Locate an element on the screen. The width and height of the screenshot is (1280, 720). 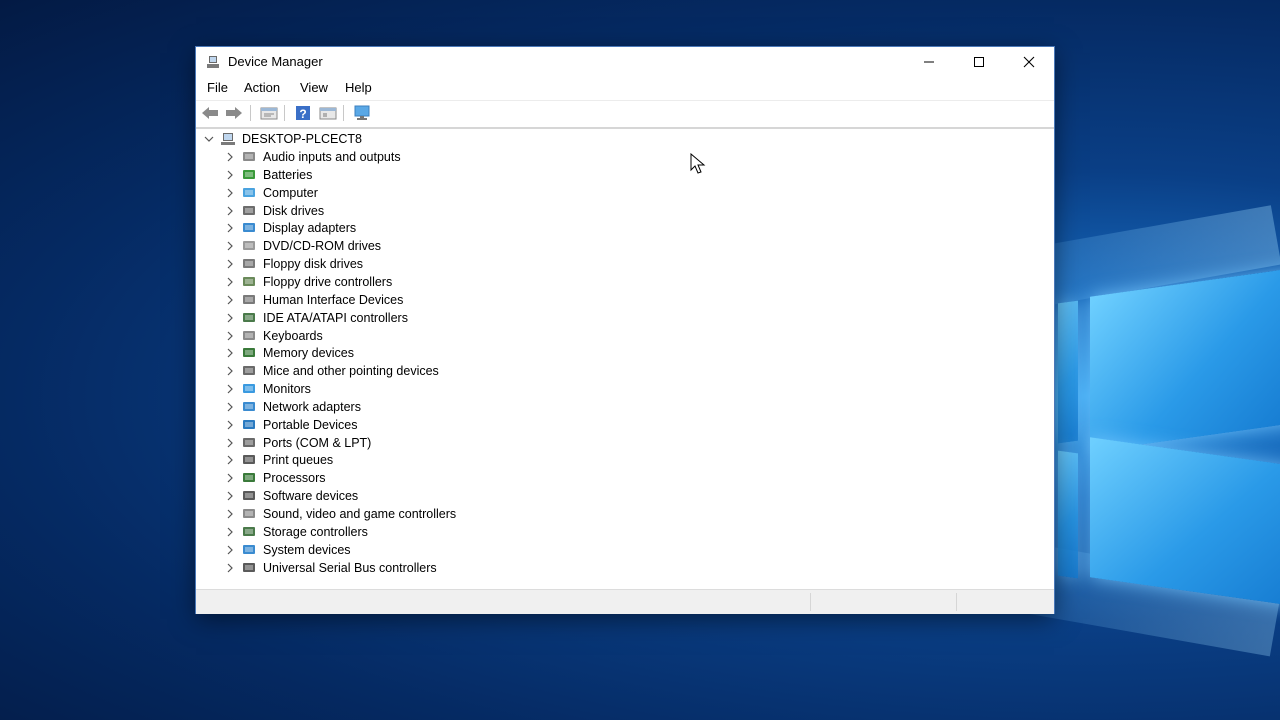
tree-item-label: Disk drives is located at coordinates (294, 210).